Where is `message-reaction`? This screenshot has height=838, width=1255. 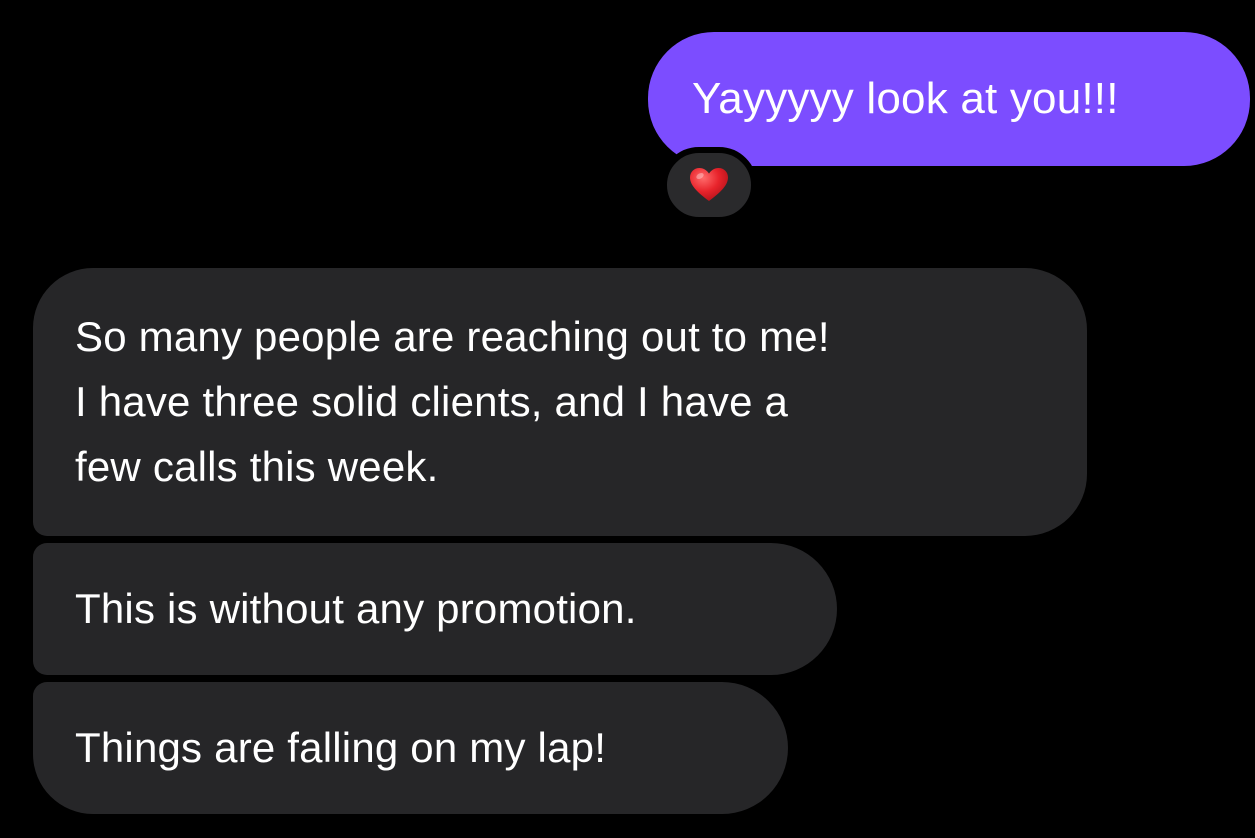
message-reaction is located at coordinates (709, 185).